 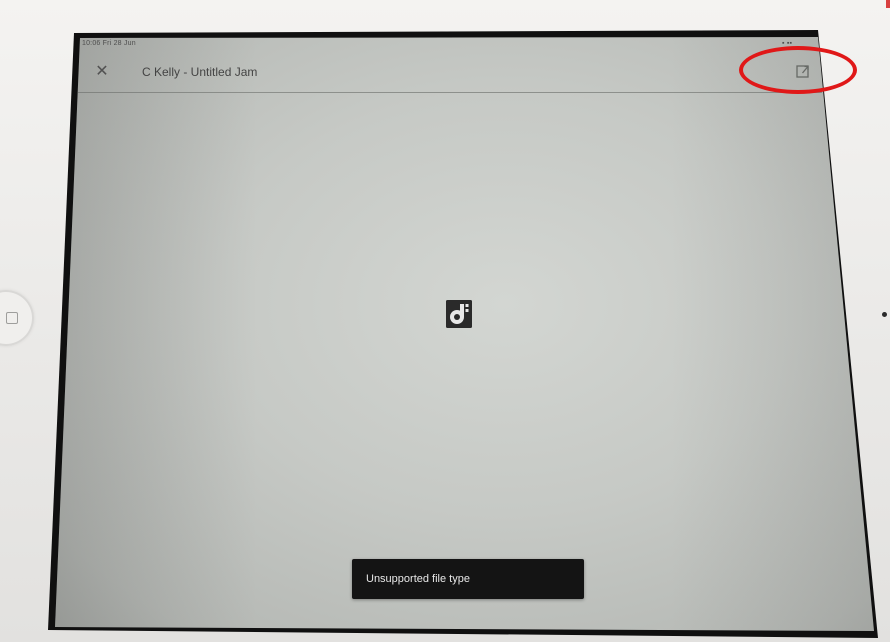 What do you see at coordinates (888, 4) in the screenshot?
I see `corner-mark` at bounding box center [888, 4].